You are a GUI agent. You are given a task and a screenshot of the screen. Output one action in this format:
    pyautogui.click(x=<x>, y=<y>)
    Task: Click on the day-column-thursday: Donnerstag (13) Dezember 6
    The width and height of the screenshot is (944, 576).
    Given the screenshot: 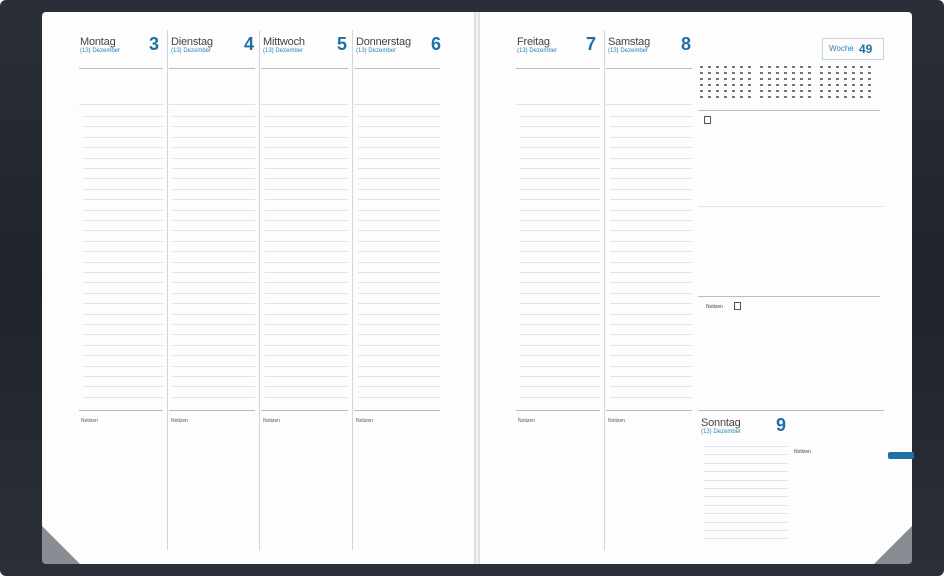 What is the action you would take?
    pyautogui.click(x=398, y=290)
    